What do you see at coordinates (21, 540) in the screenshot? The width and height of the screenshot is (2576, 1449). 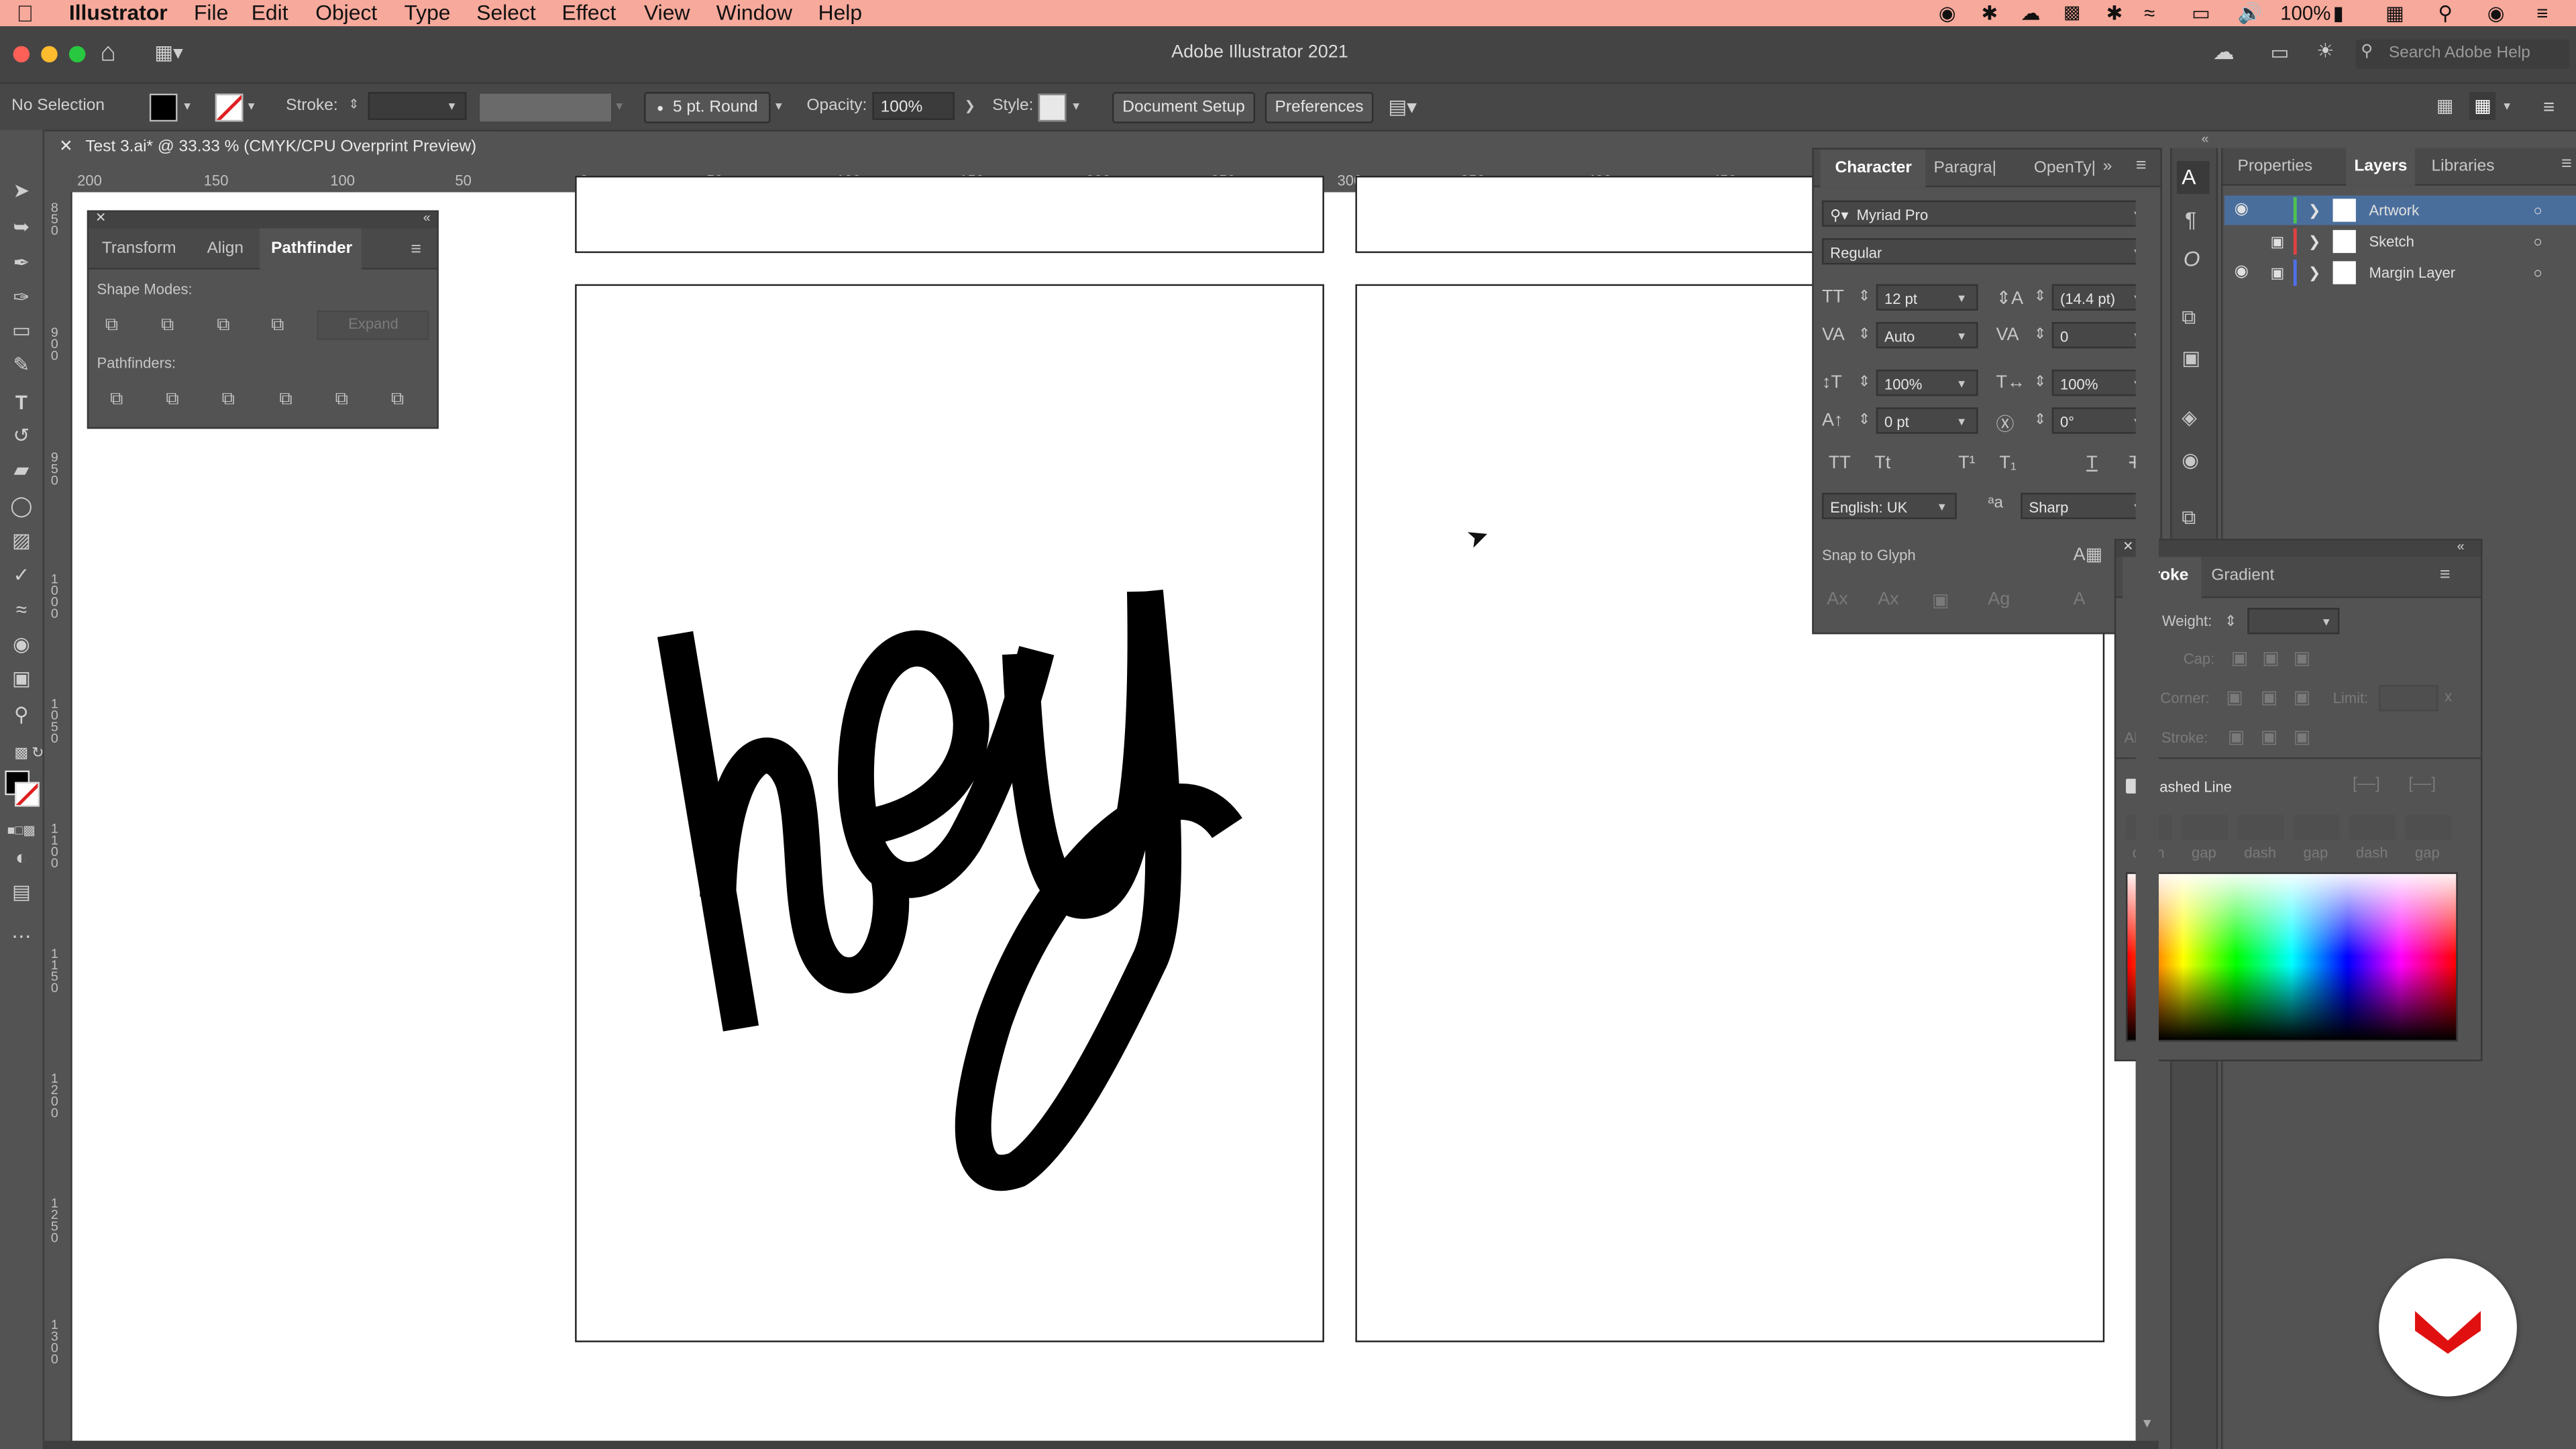 I see `gradient-tool-icon: ▨` at bounding box center [21, 540].